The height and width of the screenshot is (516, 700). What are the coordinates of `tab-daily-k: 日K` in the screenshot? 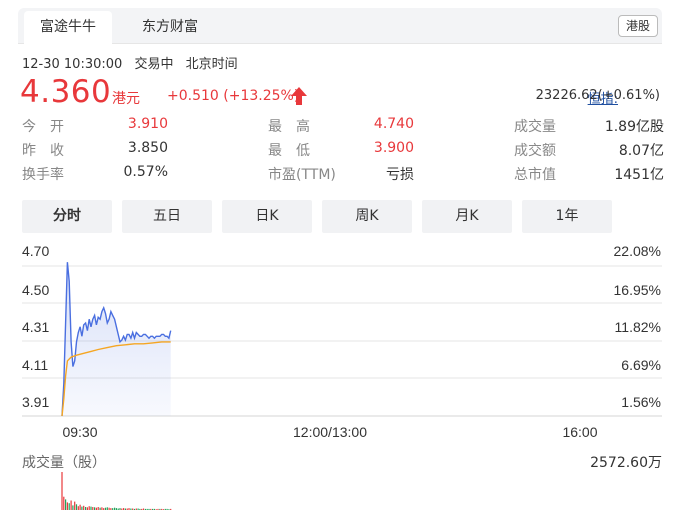 It's located at (267, 216).